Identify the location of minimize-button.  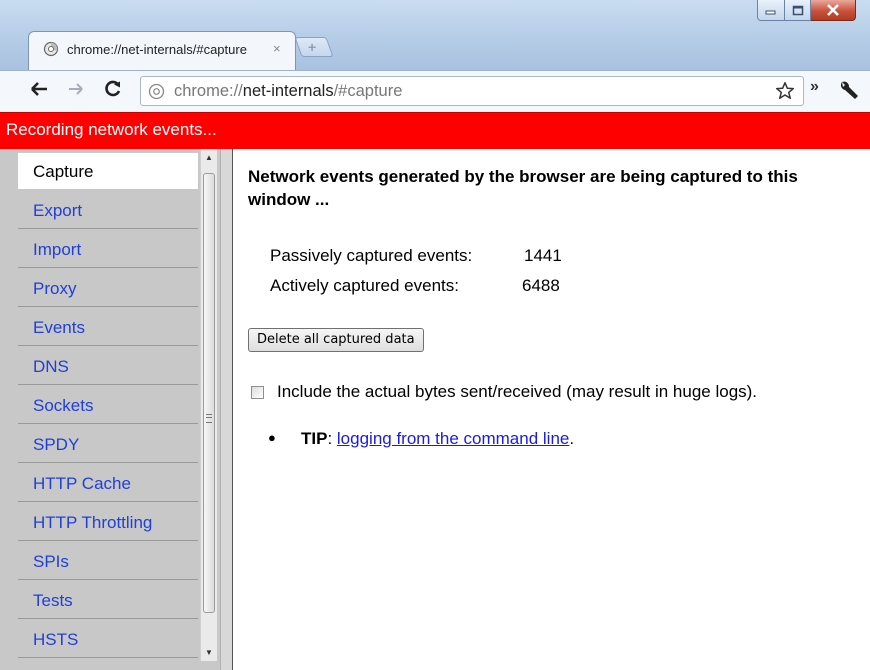
(771, 10).